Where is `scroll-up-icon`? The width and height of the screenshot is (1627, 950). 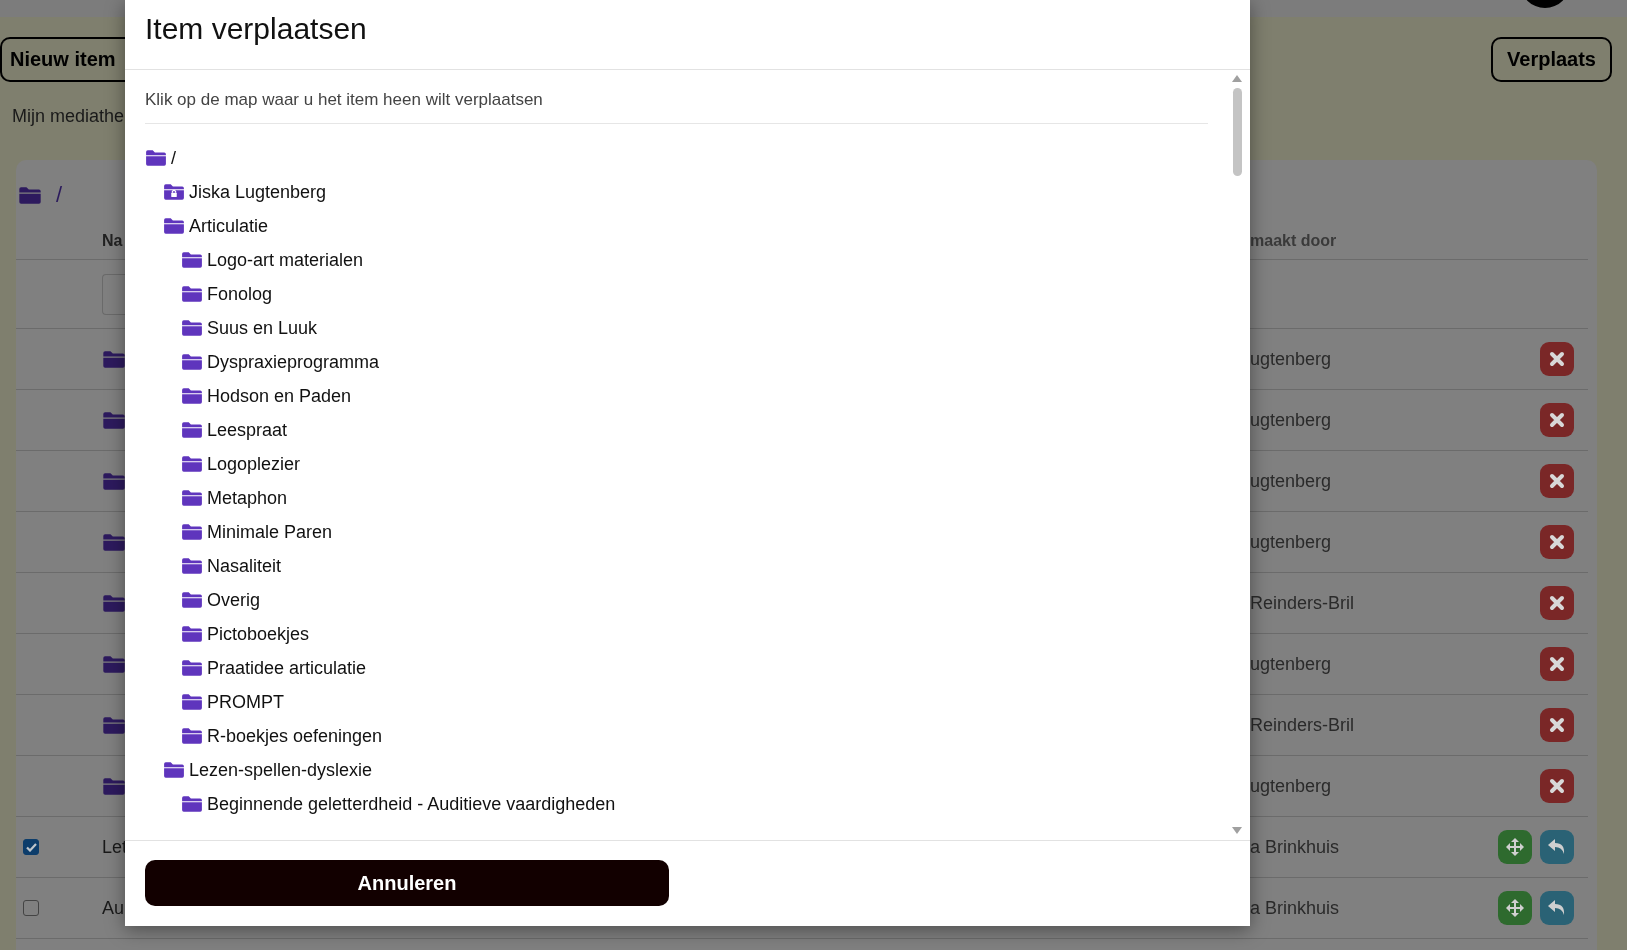 scroll-up-icon is located at coordinates (1237, 78).